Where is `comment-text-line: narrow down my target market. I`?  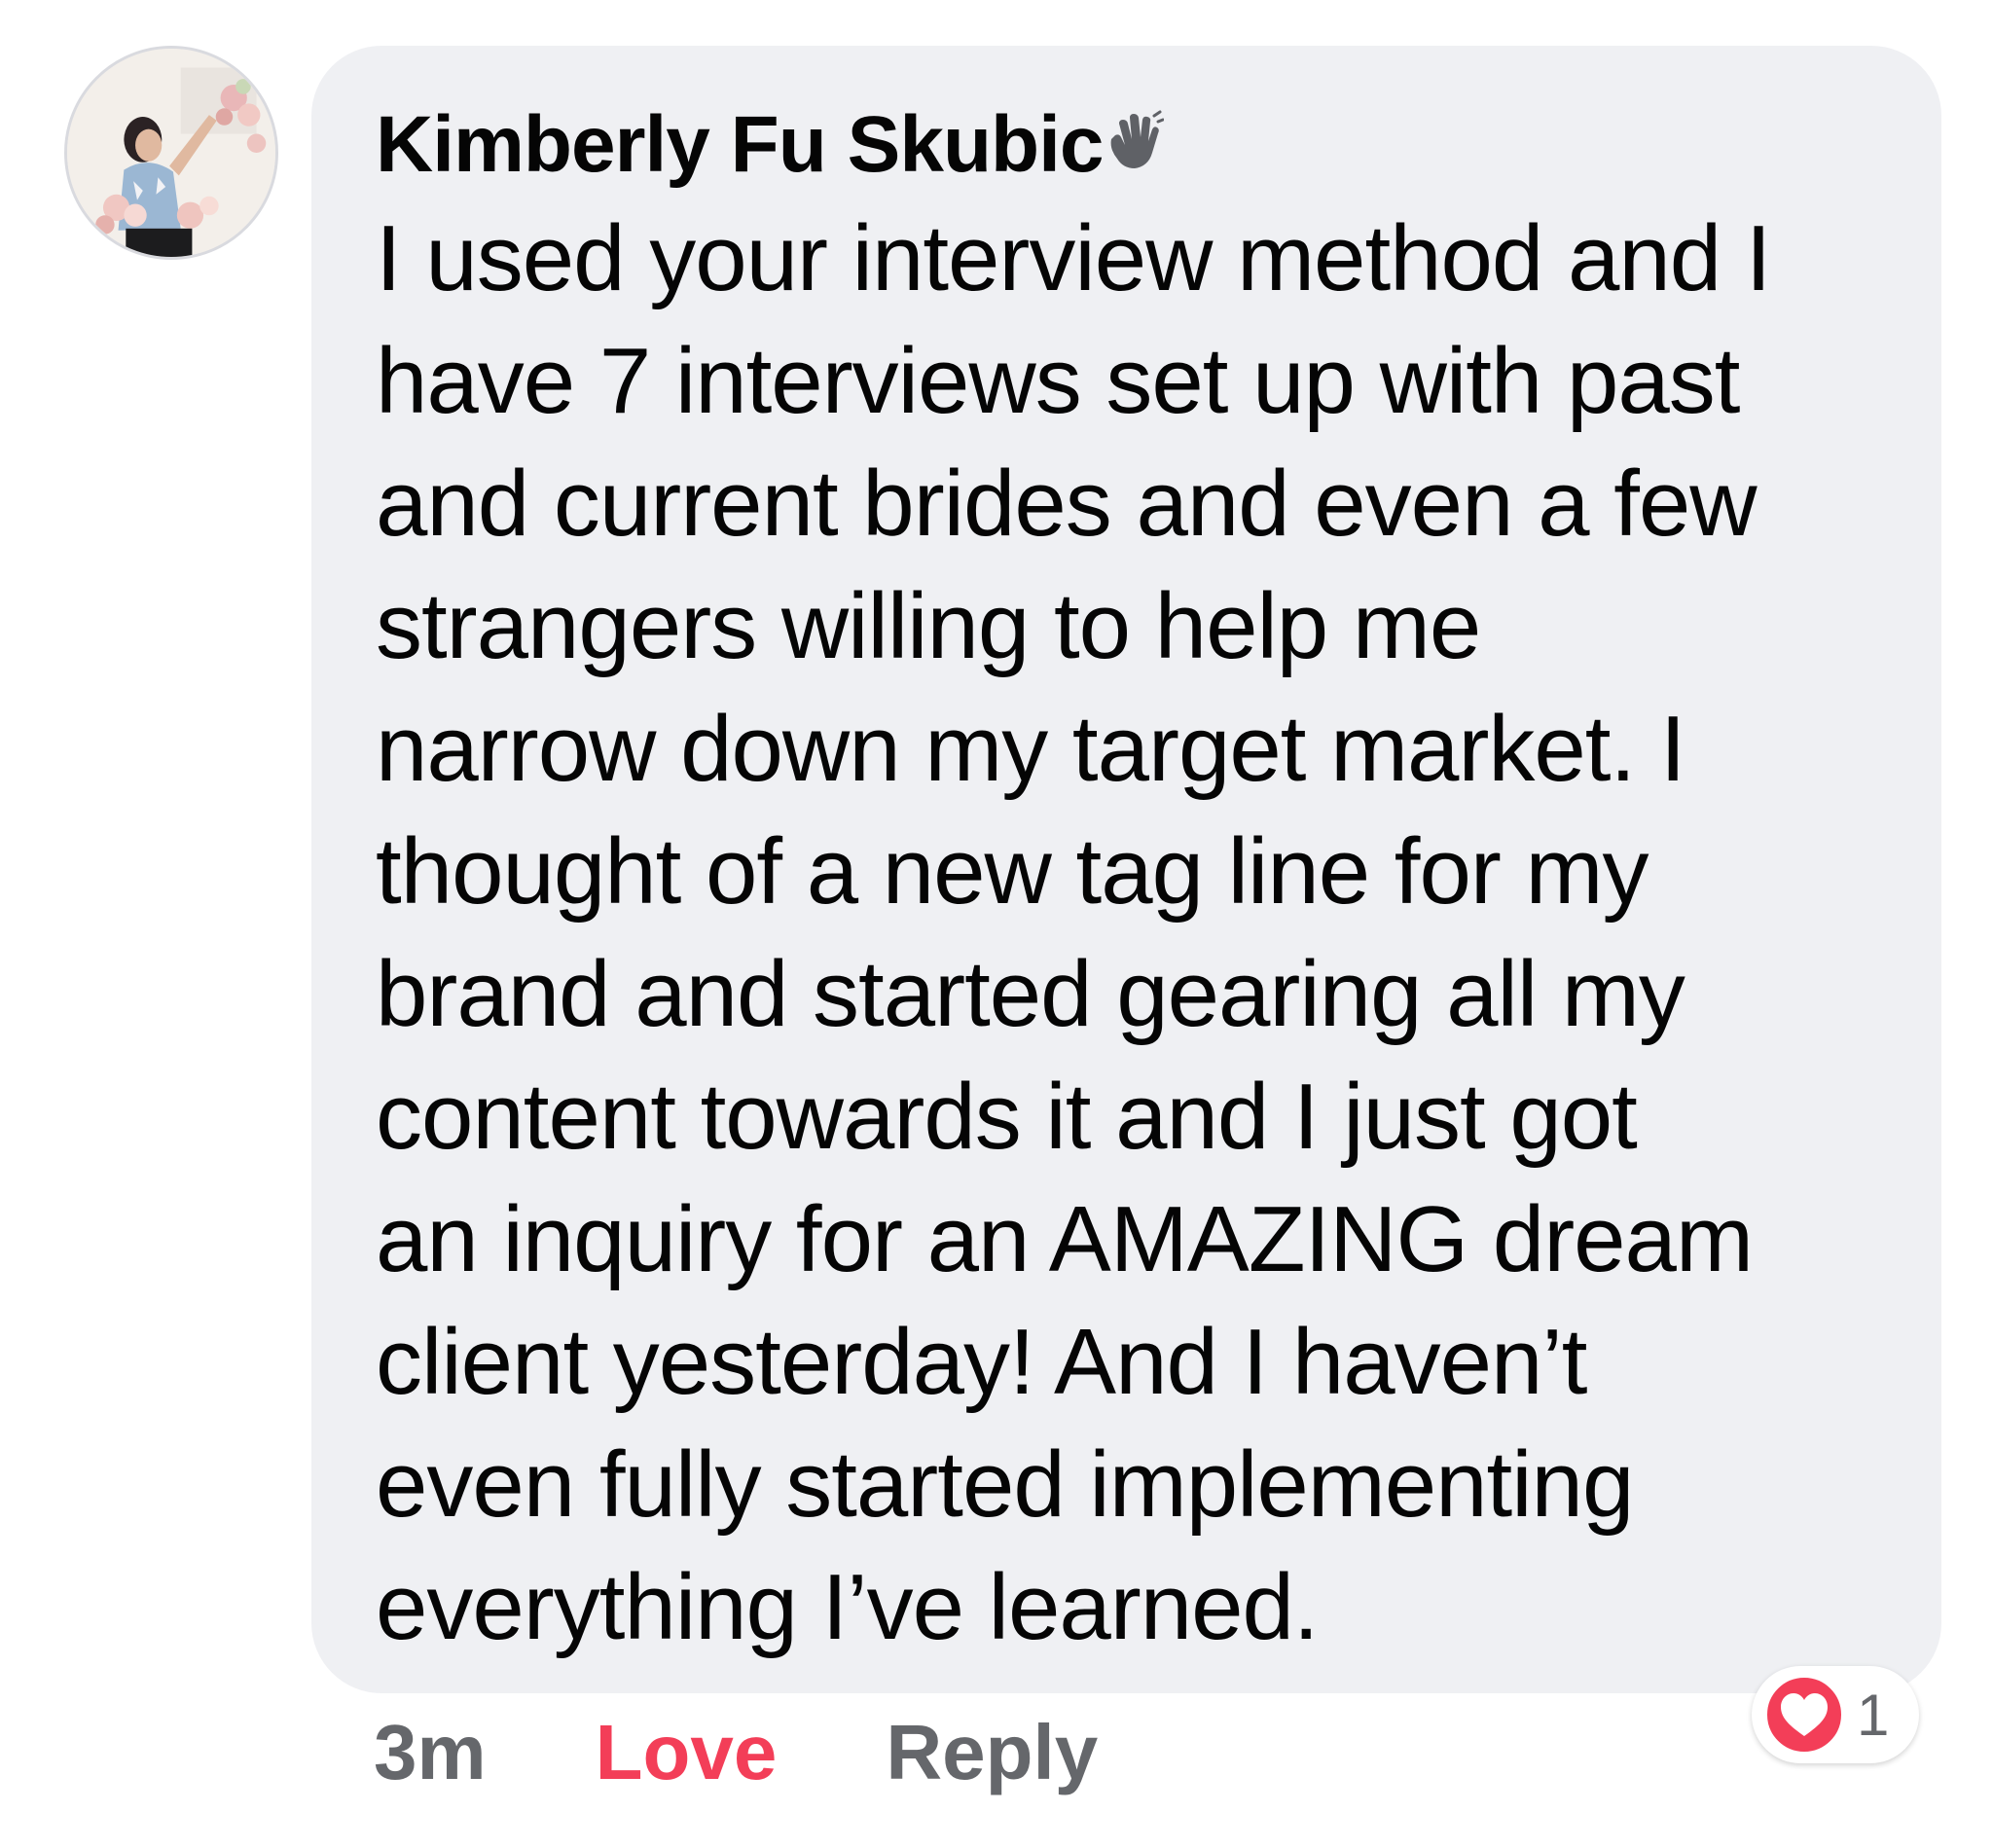 comment-text-line: narrow down my target market. I is located at coordinates (1030, 749).